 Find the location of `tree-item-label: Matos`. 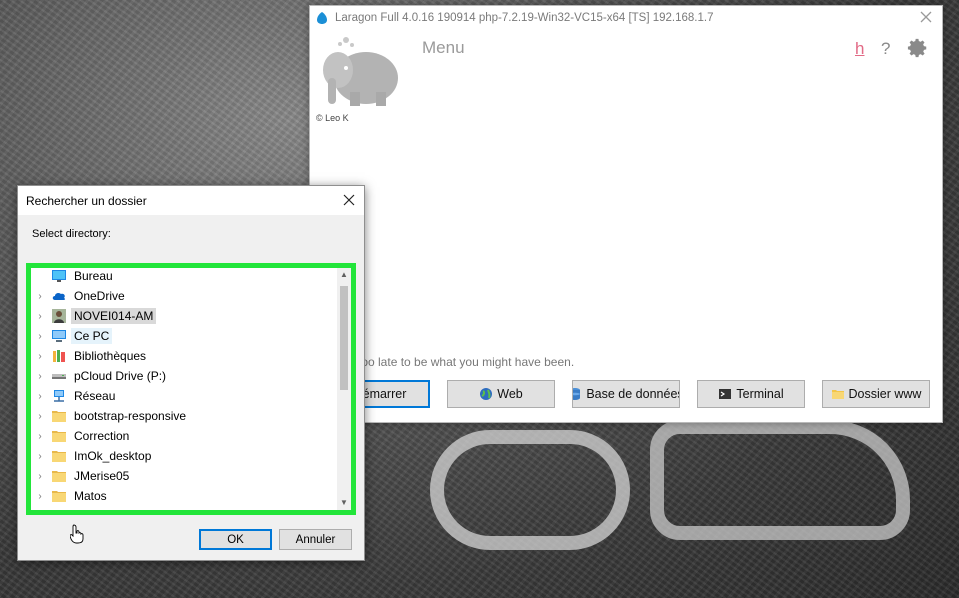

tree-item-label: Matos is located at coordinates (90, 496).